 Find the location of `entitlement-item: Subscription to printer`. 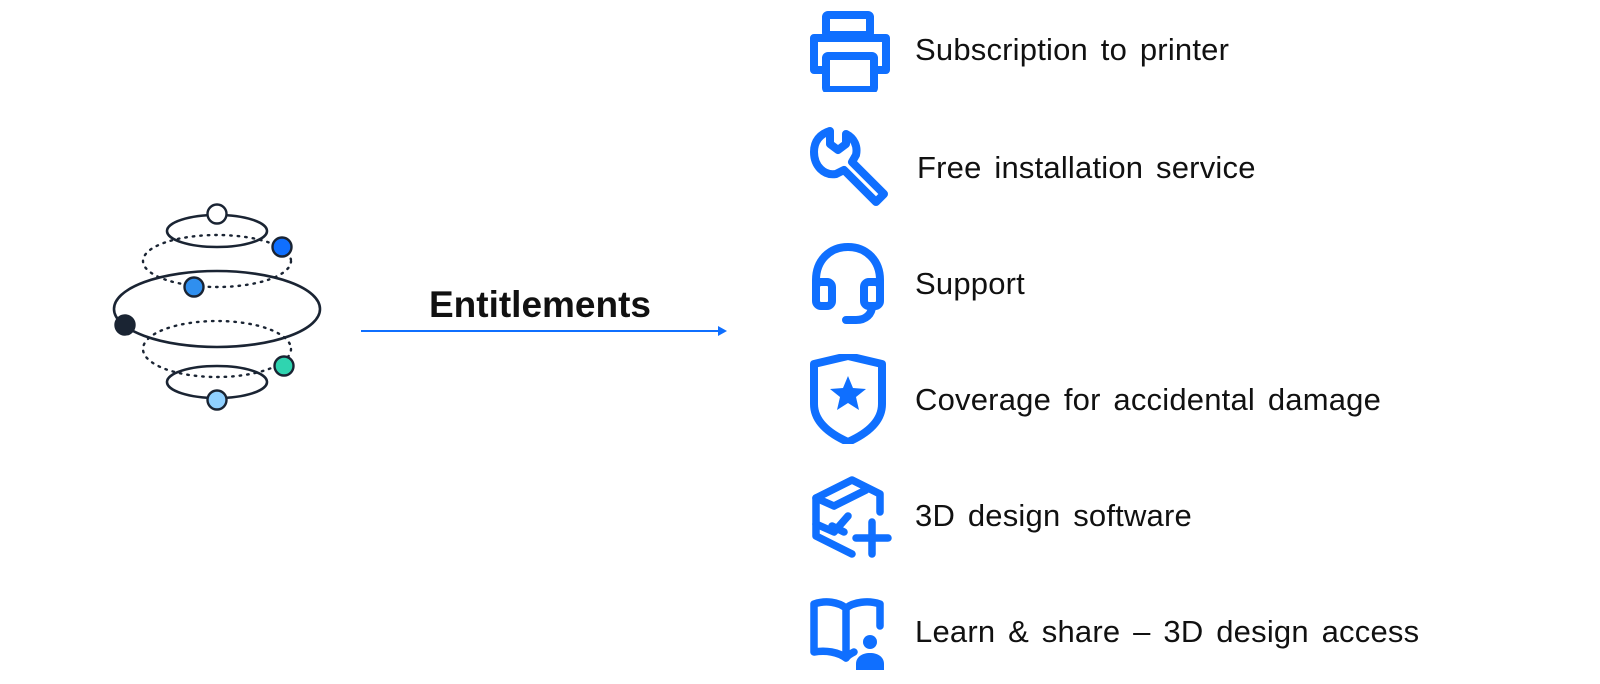

entitlement-item: Subscription to printer is located at coordinates (1198, 50).